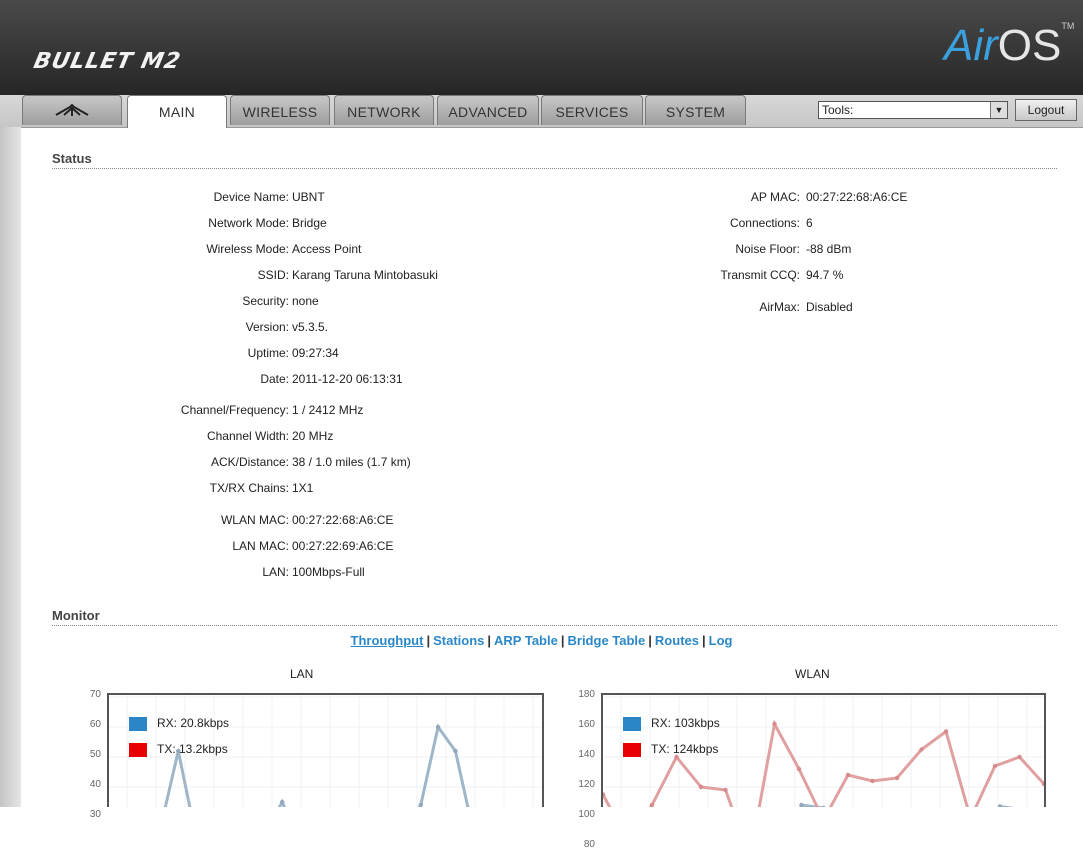 The image size is (1083, 850). Describe the element at coordinates (541, 47) in the screenshot. I see `header-bar: BULLET M2 AirOSTM` at that location.